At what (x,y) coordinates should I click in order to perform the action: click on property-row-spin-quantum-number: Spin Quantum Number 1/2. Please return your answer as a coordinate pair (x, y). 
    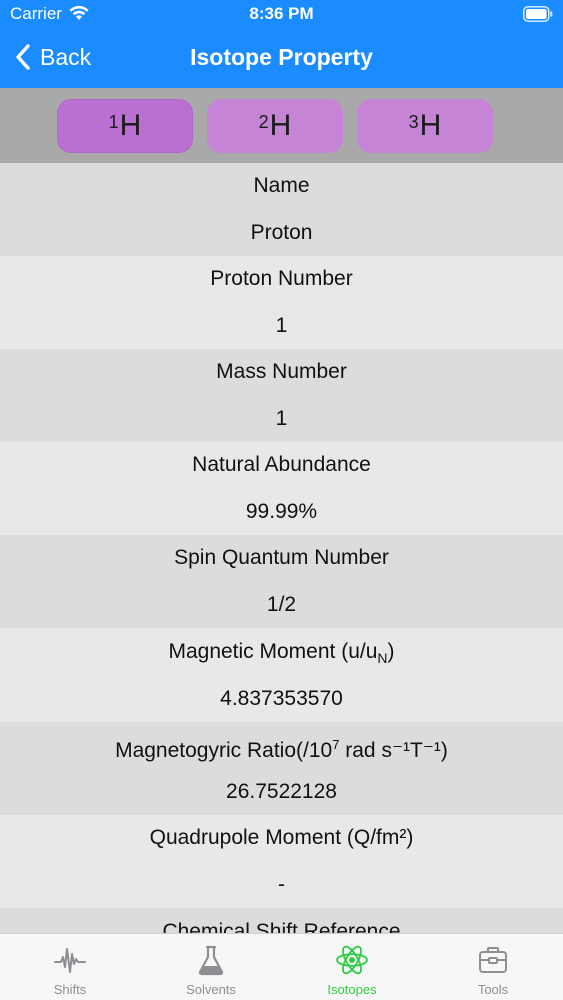
    Looking at the image, I should click on (281, 581).